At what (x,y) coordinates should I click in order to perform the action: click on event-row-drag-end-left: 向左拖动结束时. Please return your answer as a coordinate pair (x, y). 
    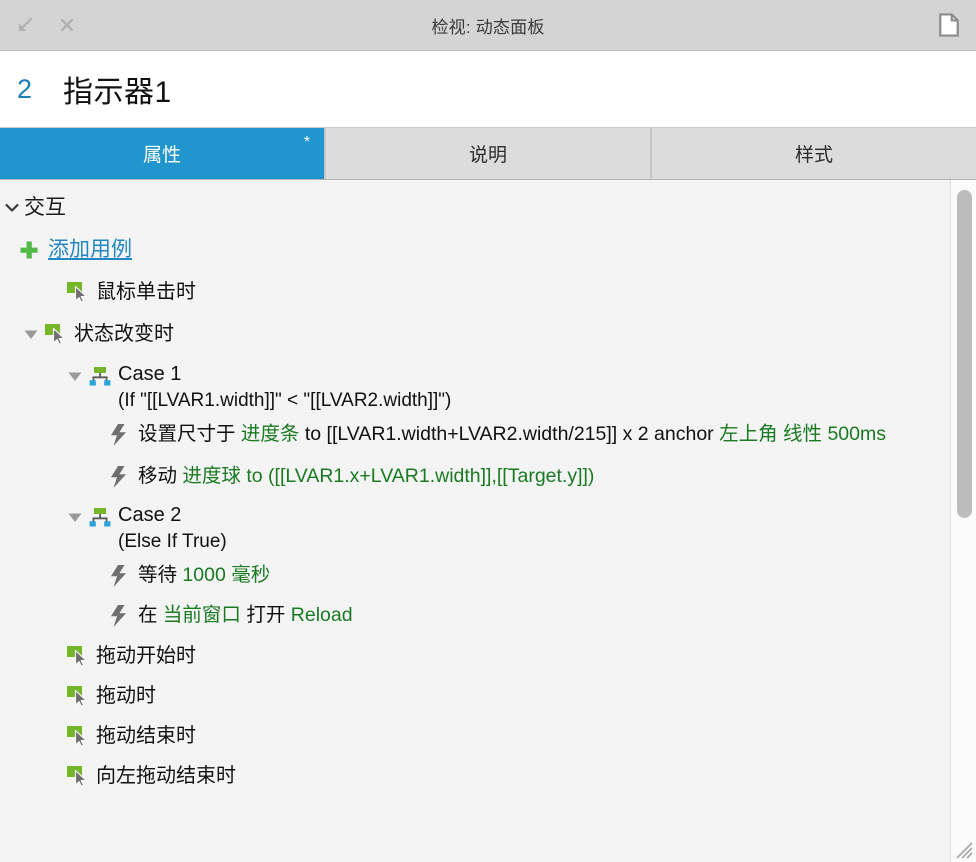
    Looking at the image, I should click on (470, 776).